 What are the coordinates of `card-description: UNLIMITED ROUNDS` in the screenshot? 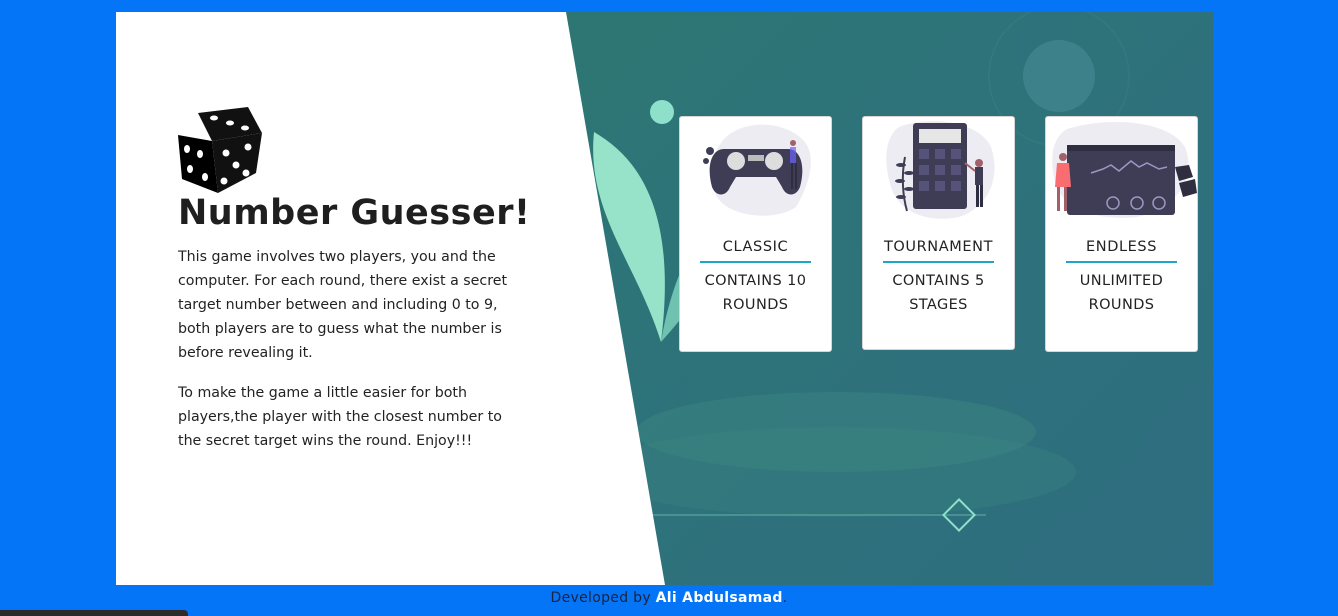 It's located at (1121, 293).